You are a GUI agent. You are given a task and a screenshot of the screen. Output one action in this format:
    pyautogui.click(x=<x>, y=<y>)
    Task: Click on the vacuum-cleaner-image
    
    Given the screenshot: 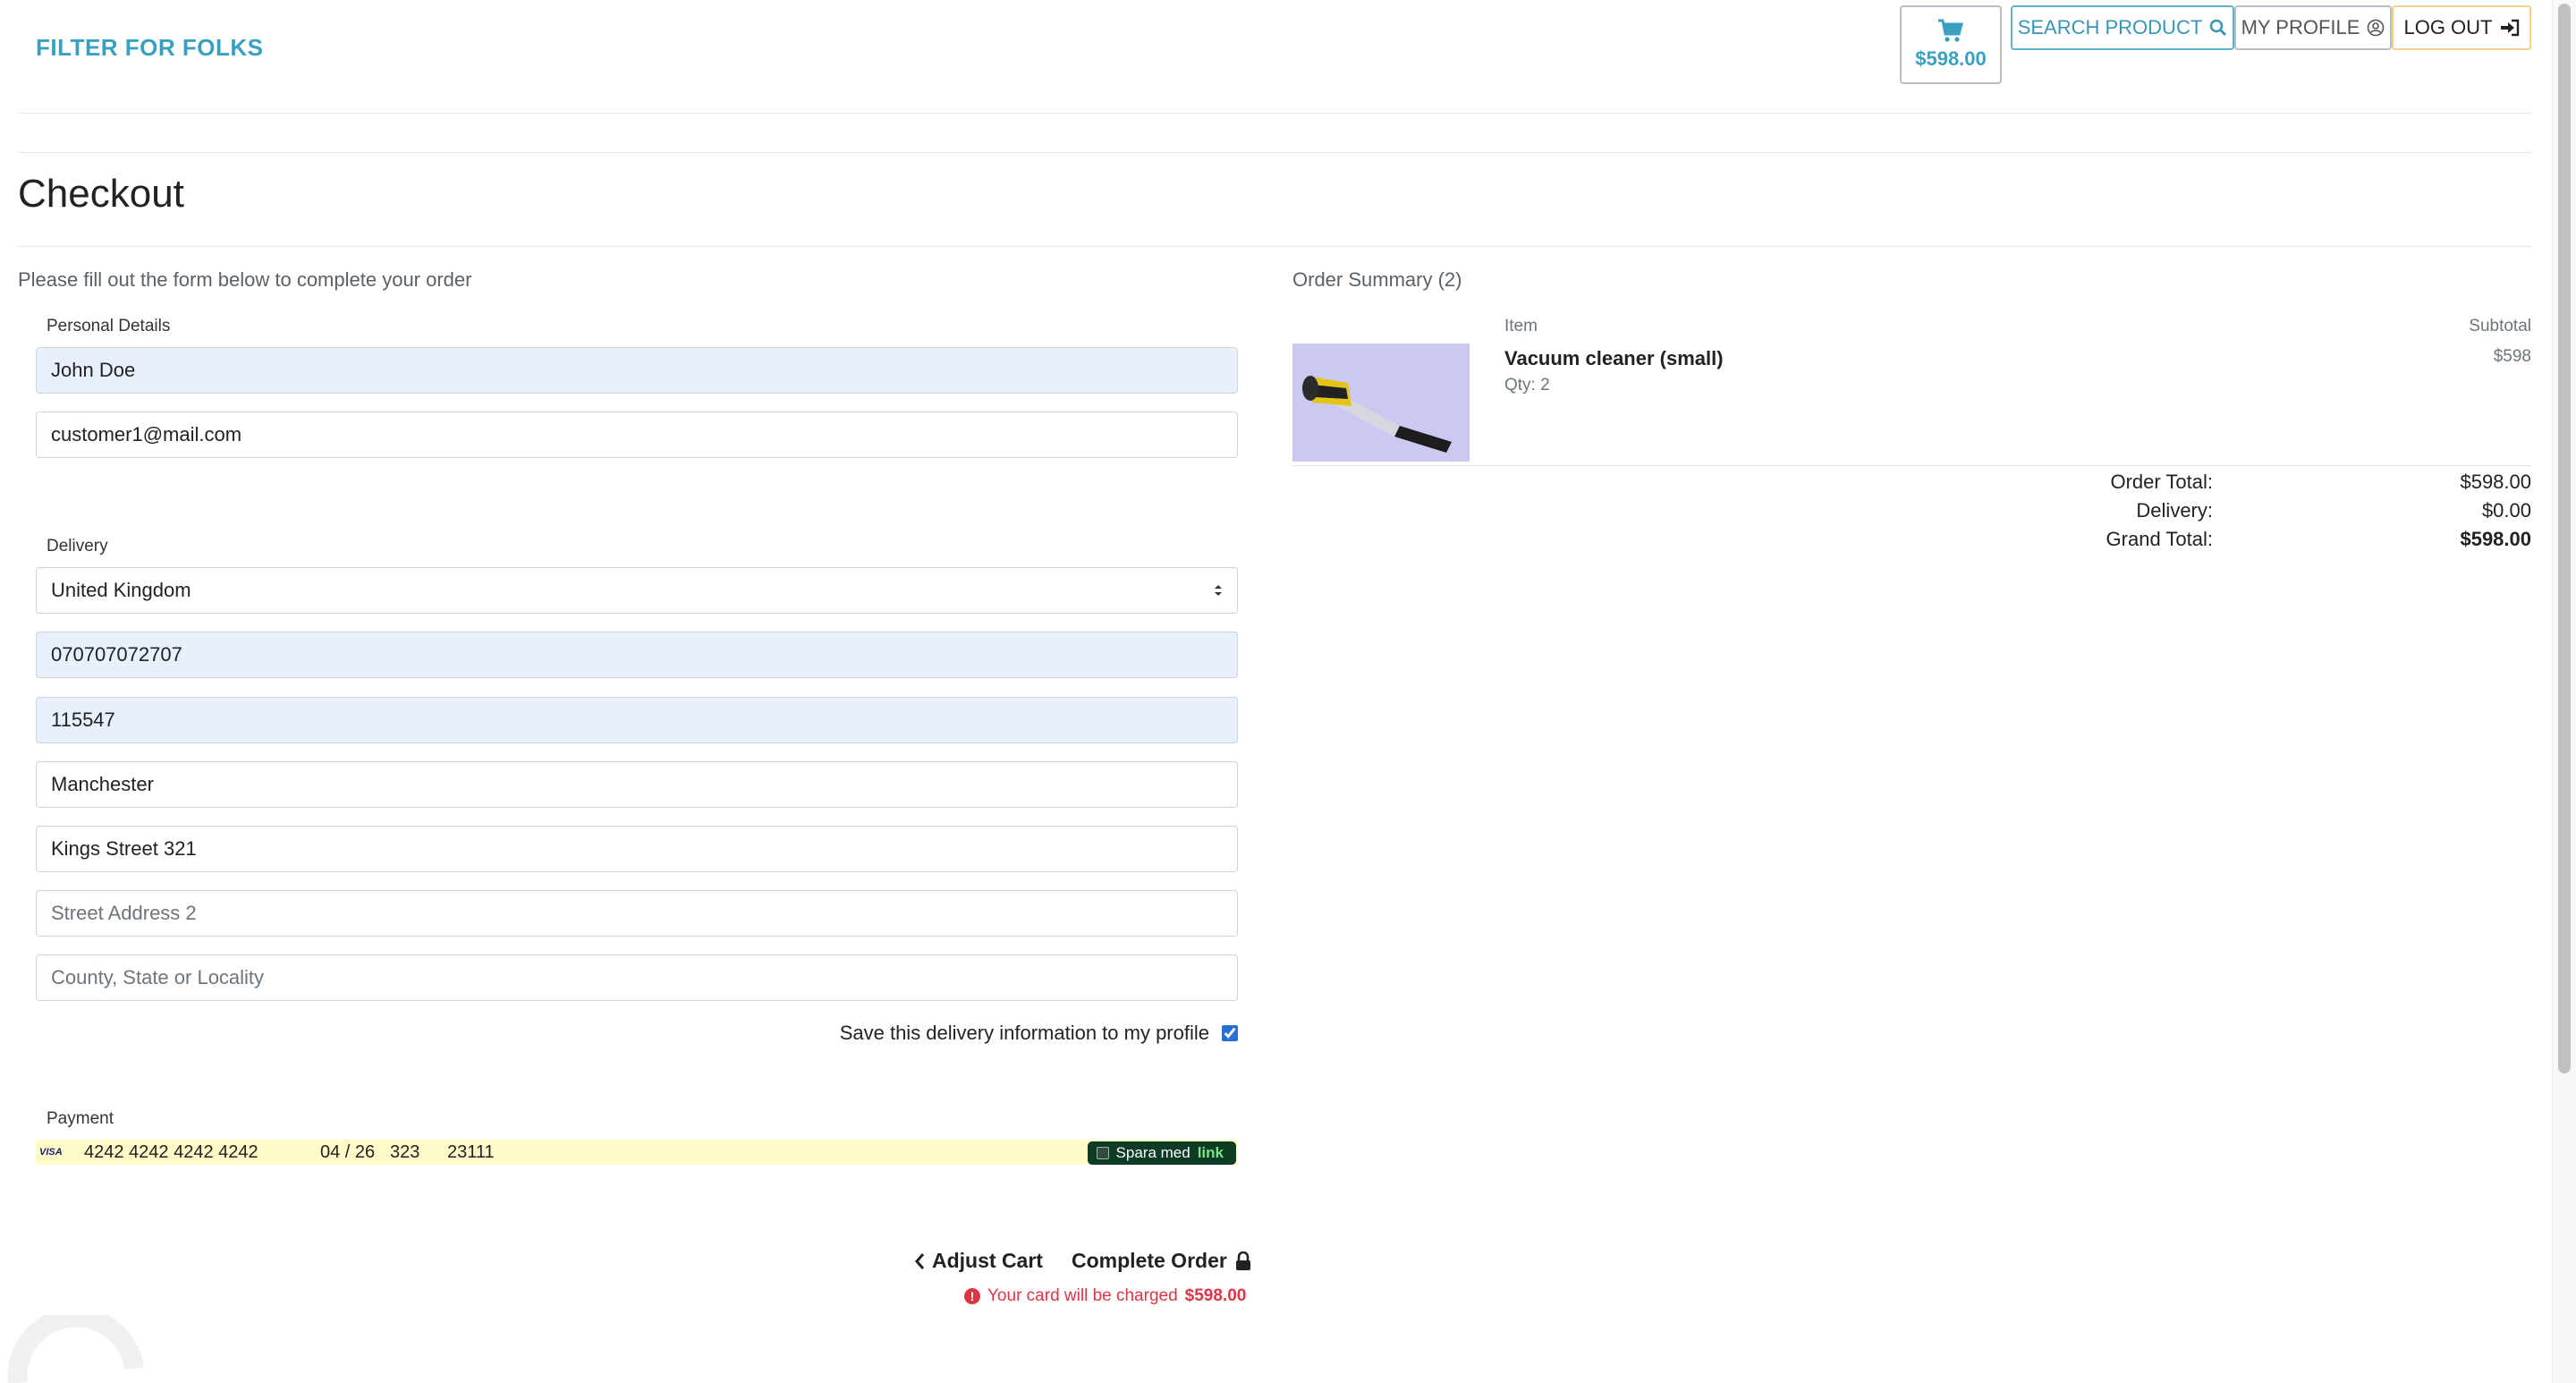 What is the action you would take?
    pyautogui.click(x=1381, y=403)
    